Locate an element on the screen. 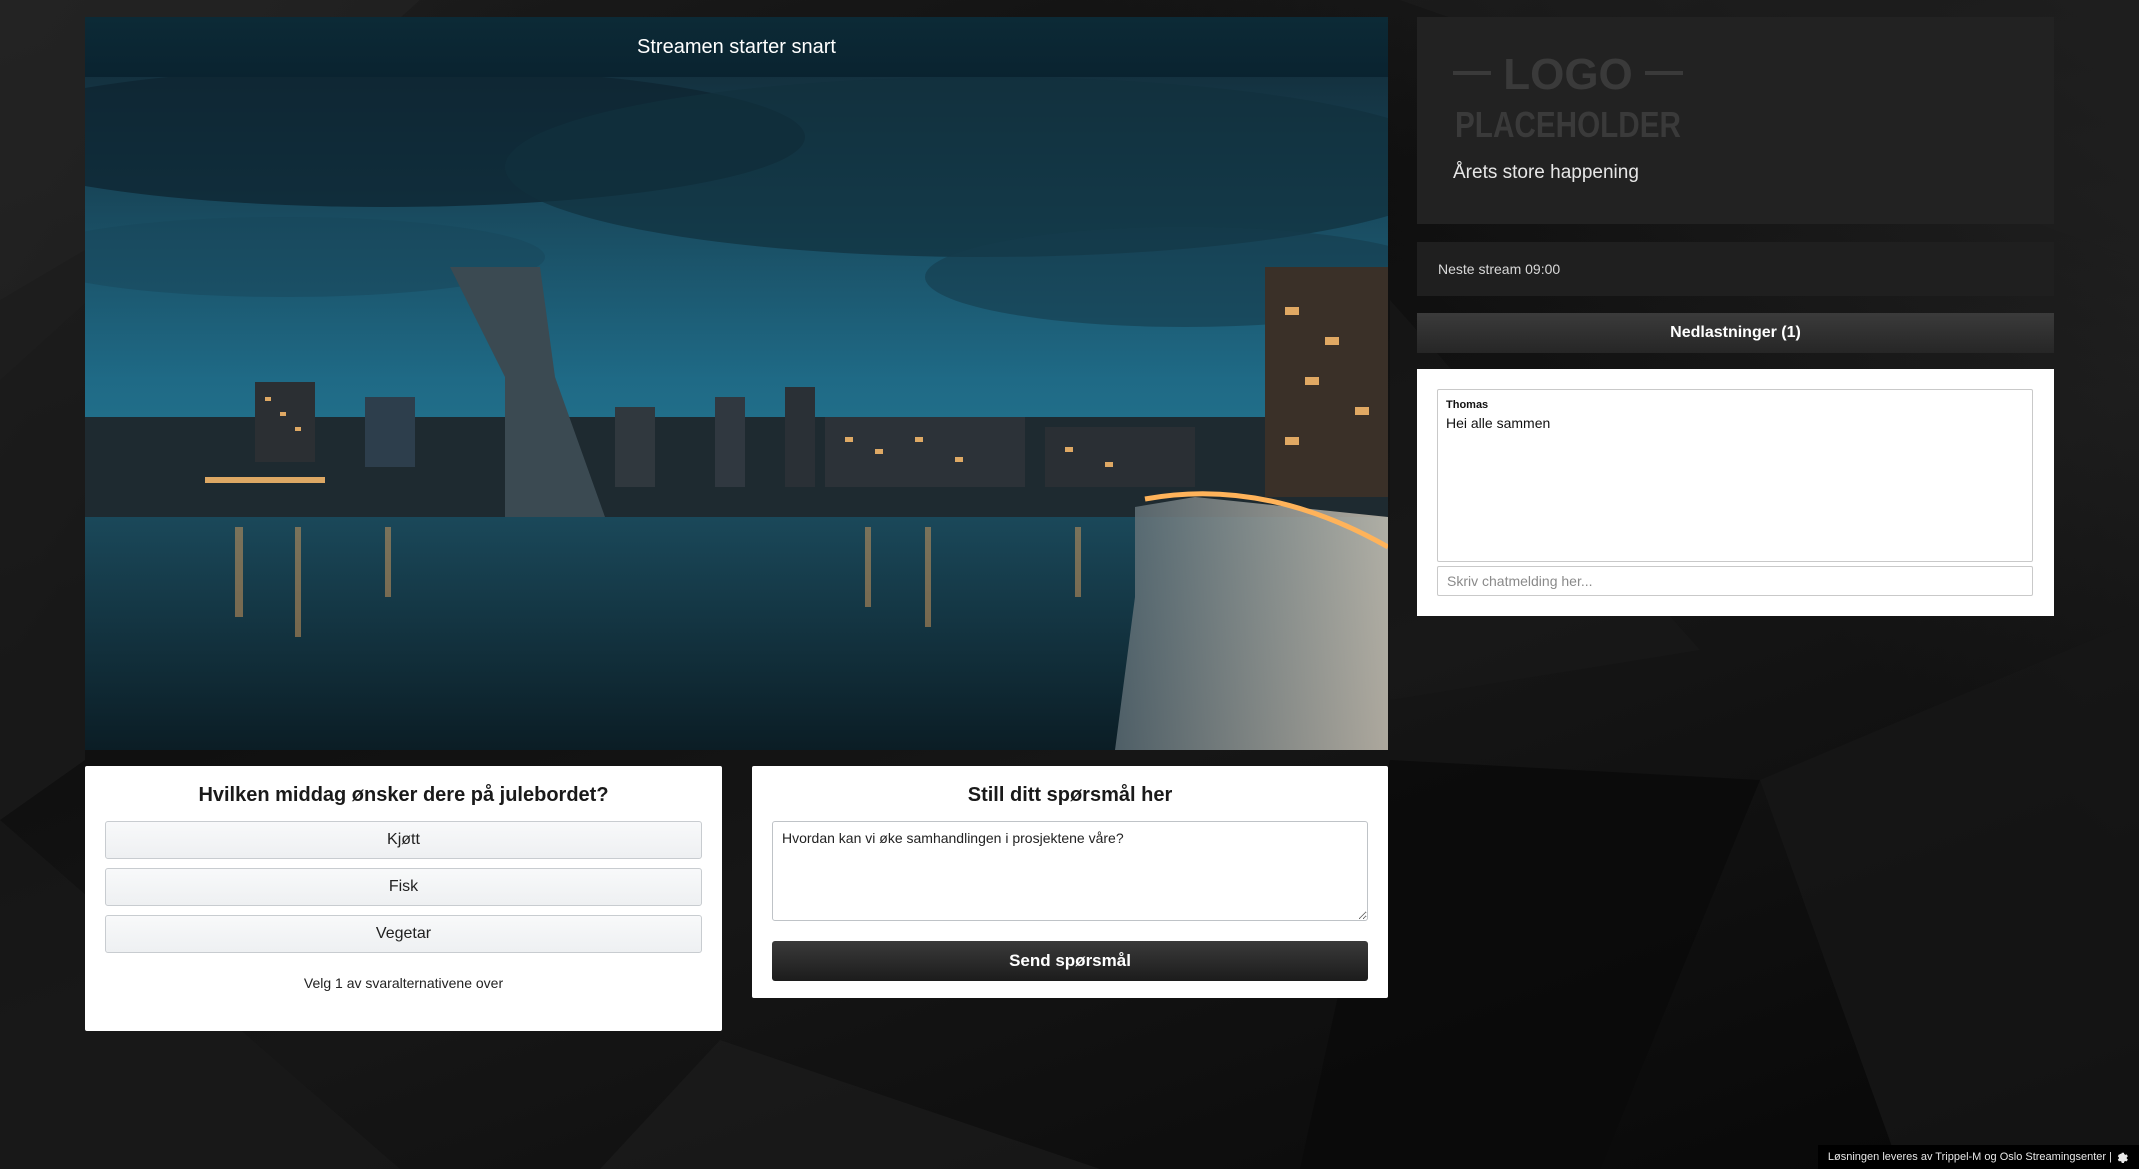 The width and height of the screenshot is (2139, 1169). svg-text: LOGO is located at coordinates (1568, 75).